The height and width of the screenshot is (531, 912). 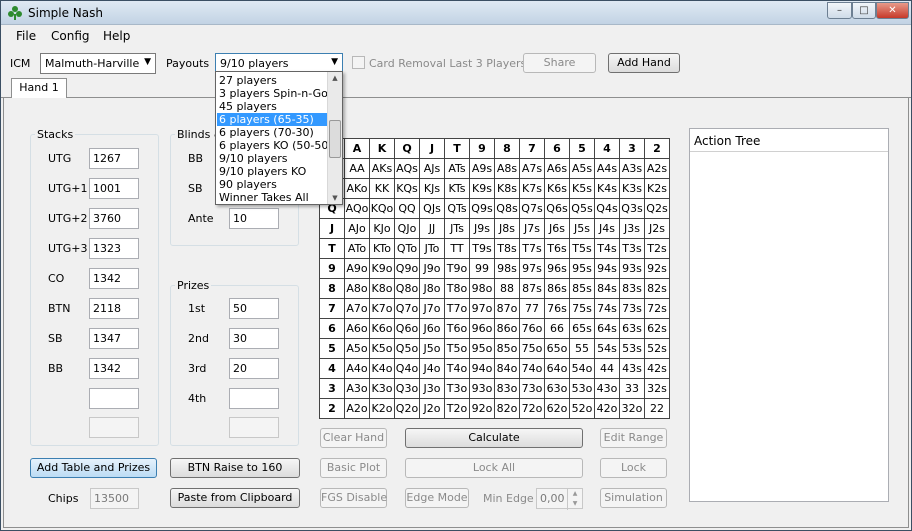 What do you see at coordinates (557, 348) in the screenshot?
I see `hand-cell: 65o` at bounding box center [557, 348].